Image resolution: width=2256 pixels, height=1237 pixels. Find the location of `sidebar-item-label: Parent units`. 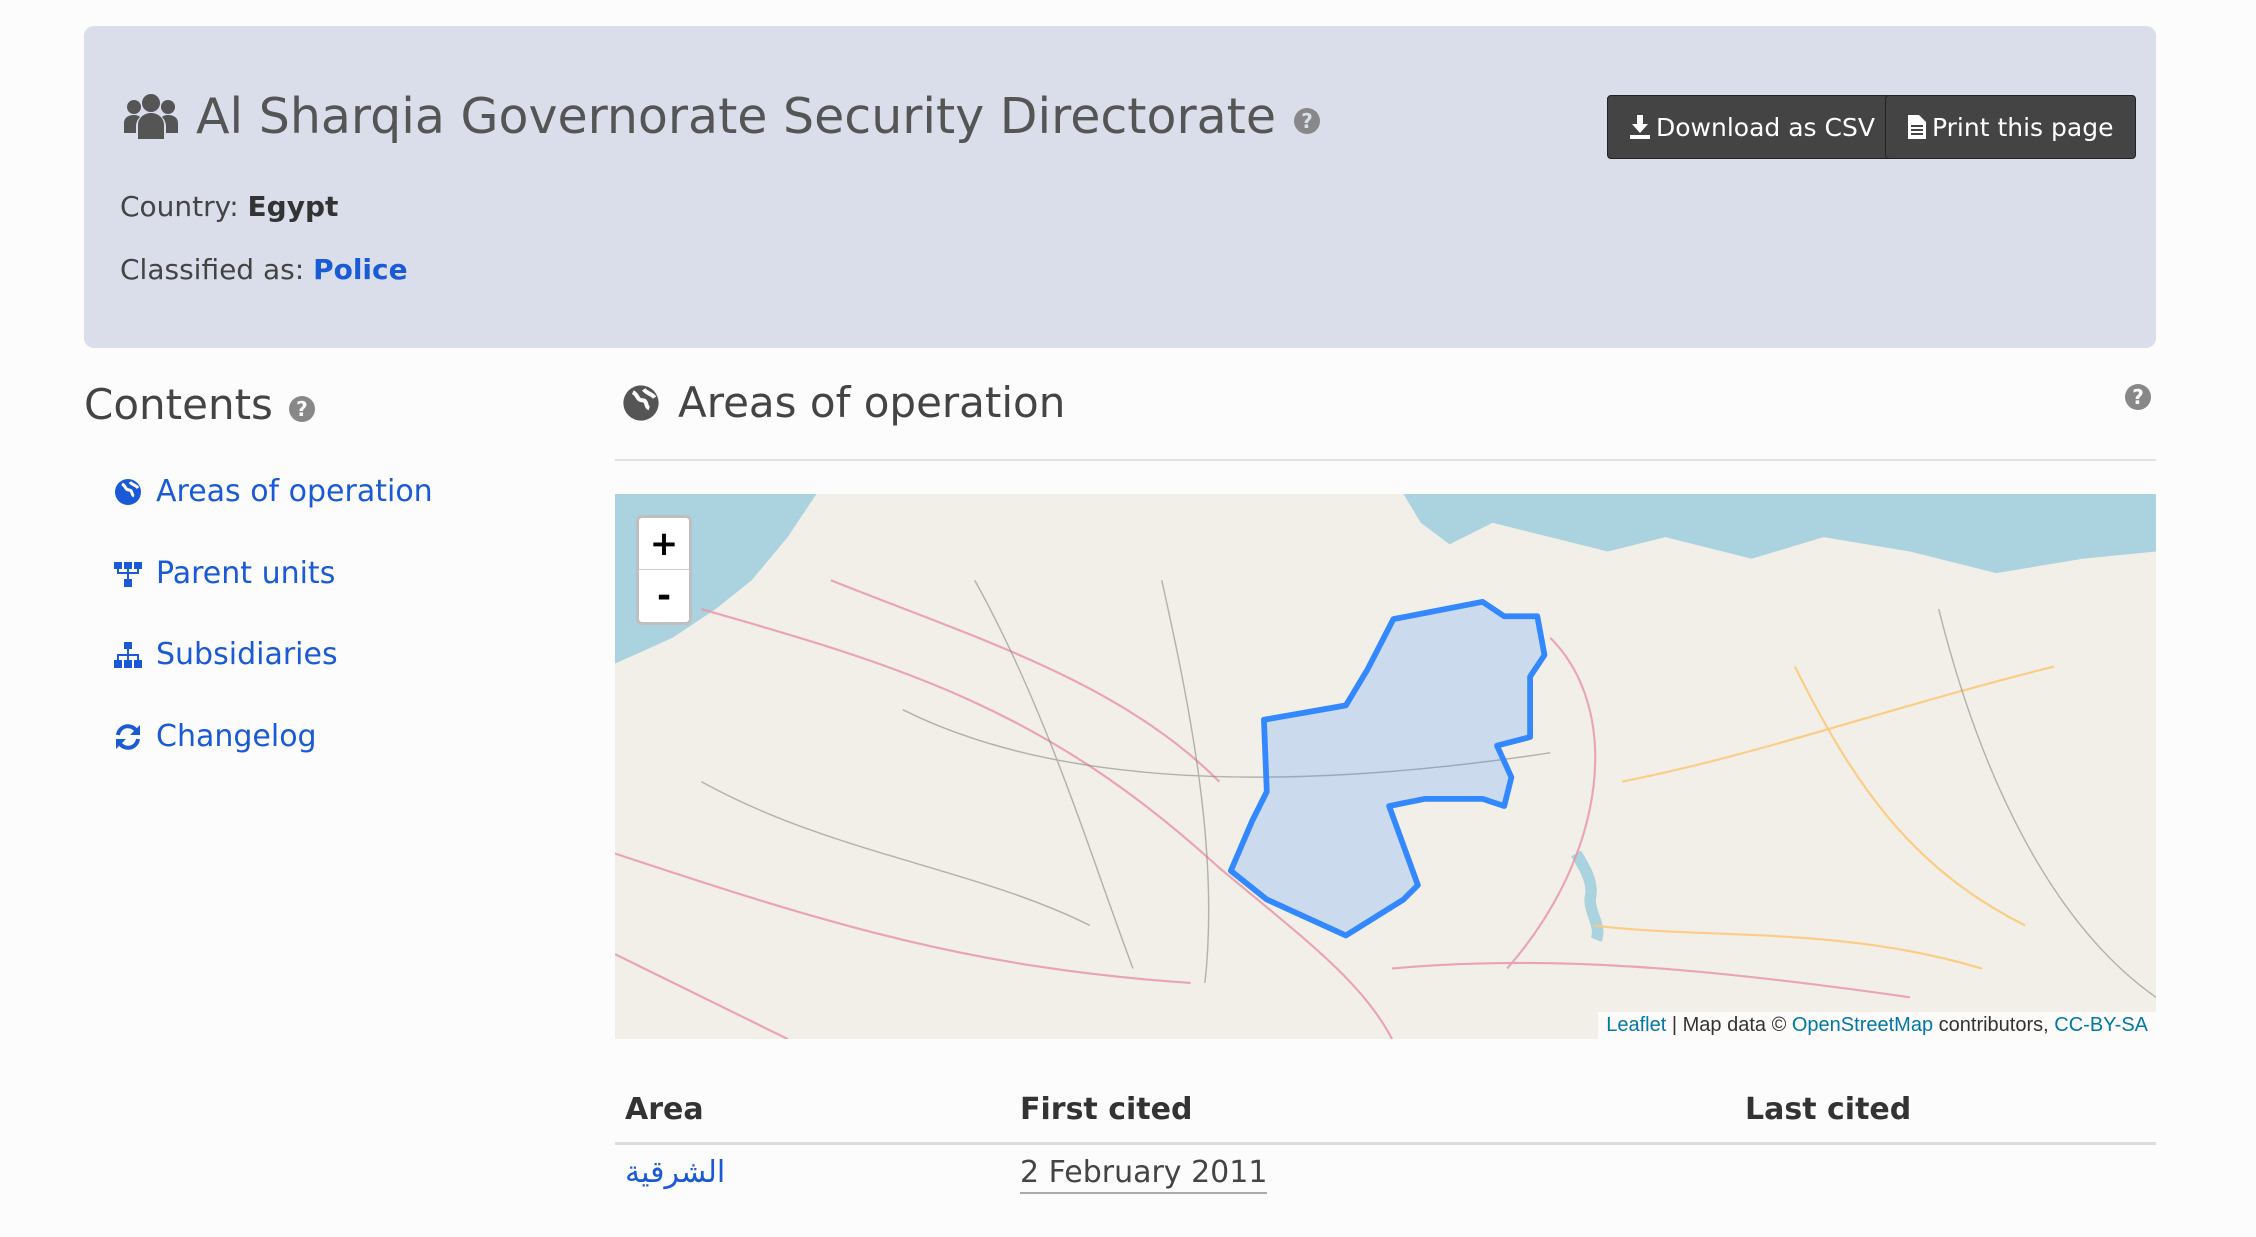

sidebar-item-label: Parent units is located at coordinates (246, 573).